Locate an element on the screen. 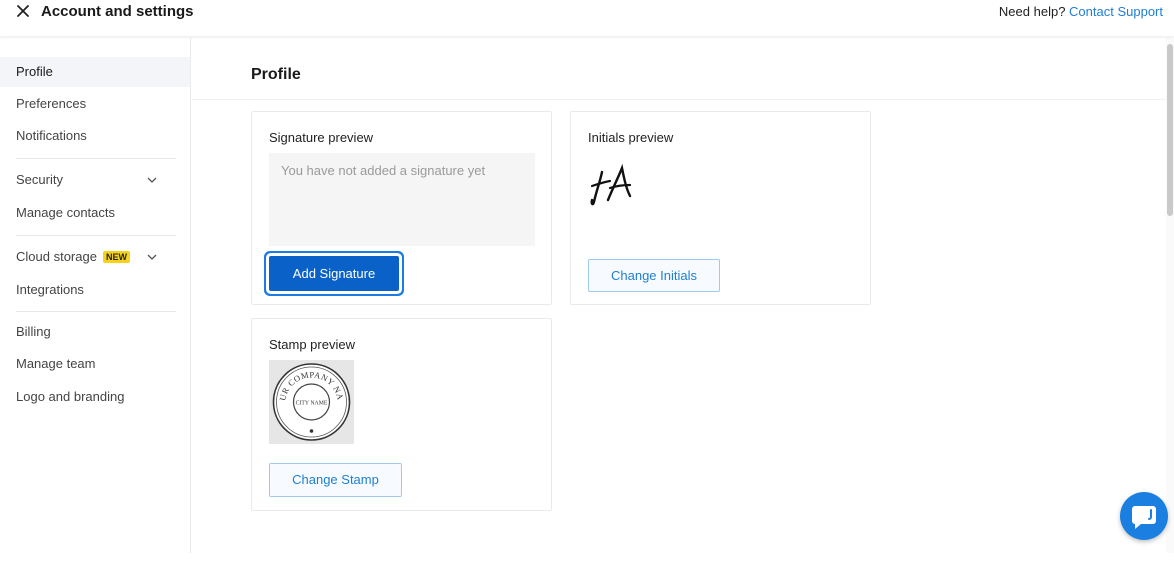 The image size is (1174, 569). sidebar-item-manage-contacts: Manage contacts is located at coordinates (95, 213).